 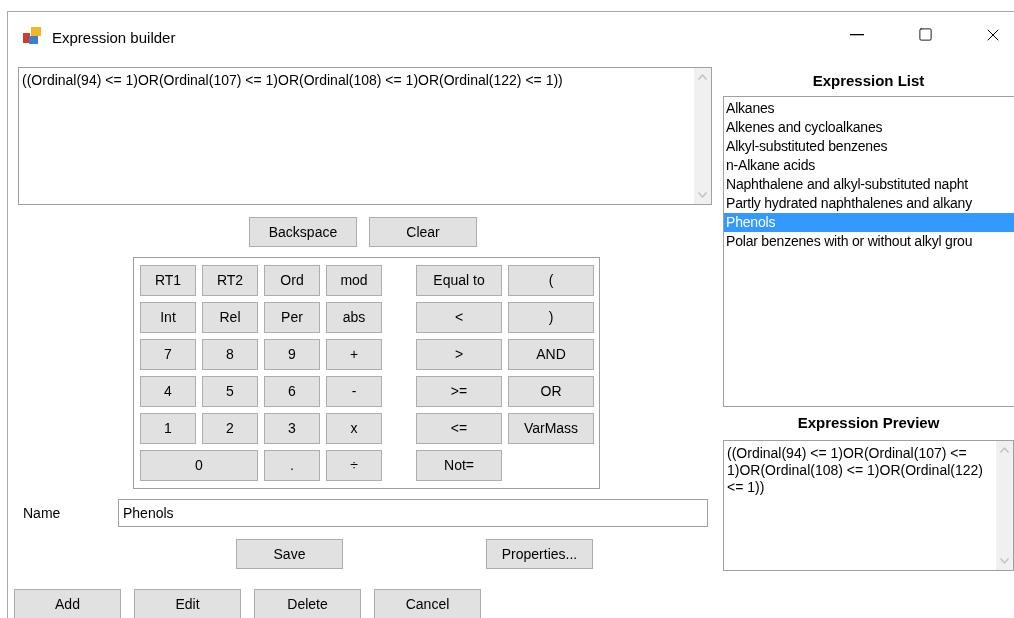 What do you see at coordinates (869, 108) in the screenshot?
I see `list-item: Alkanes` at bounding box center [869, 108].